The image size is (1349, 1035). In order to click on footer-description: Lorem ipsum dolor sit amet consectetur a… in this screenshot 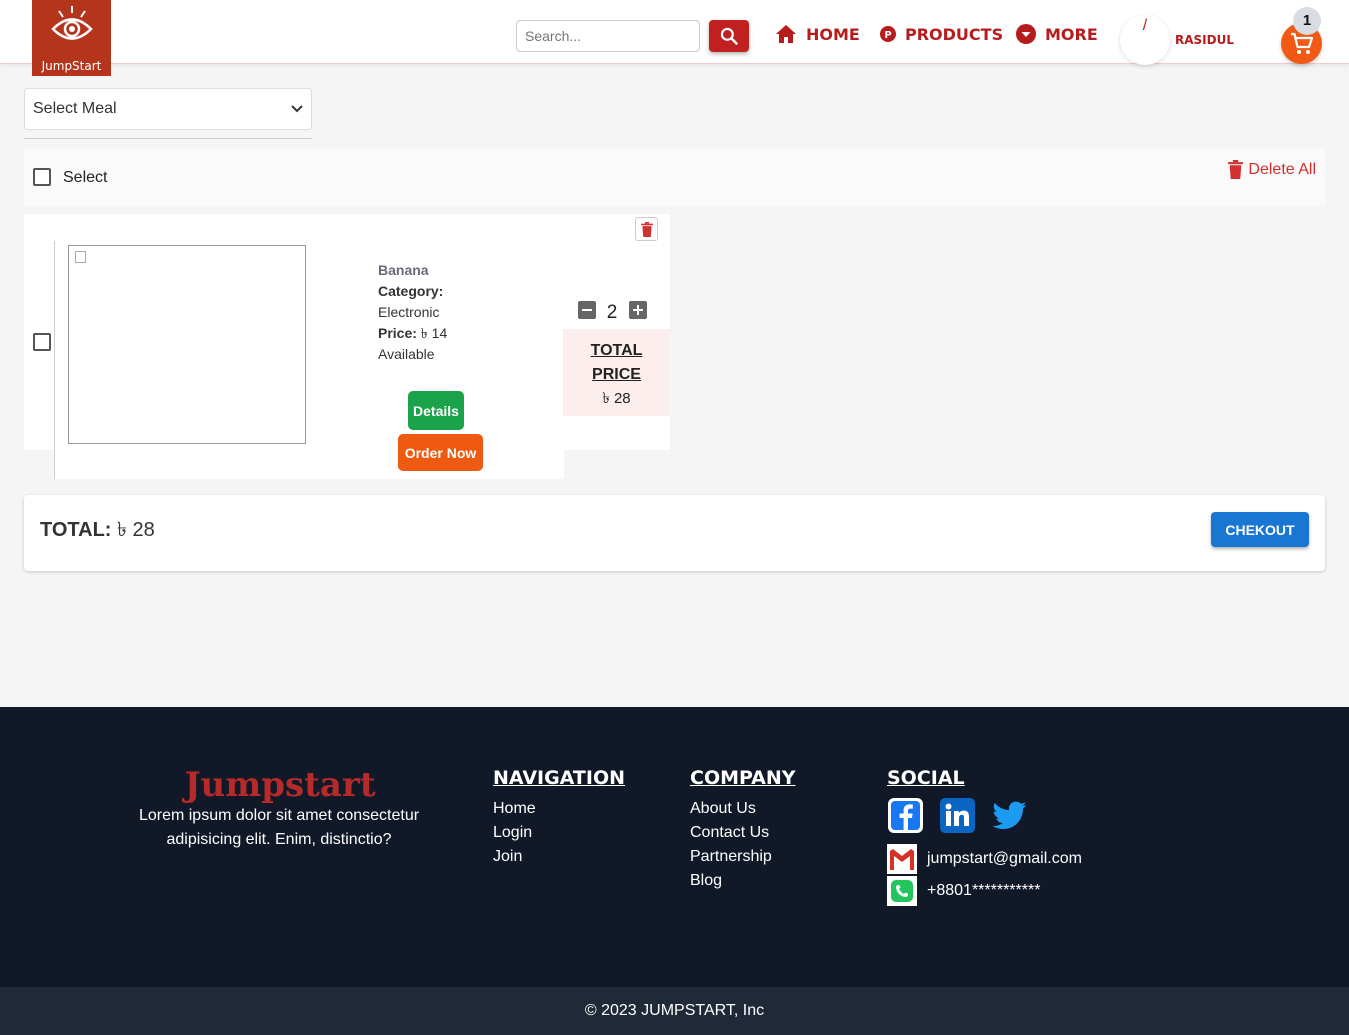, I will do `click(279, 827)`.